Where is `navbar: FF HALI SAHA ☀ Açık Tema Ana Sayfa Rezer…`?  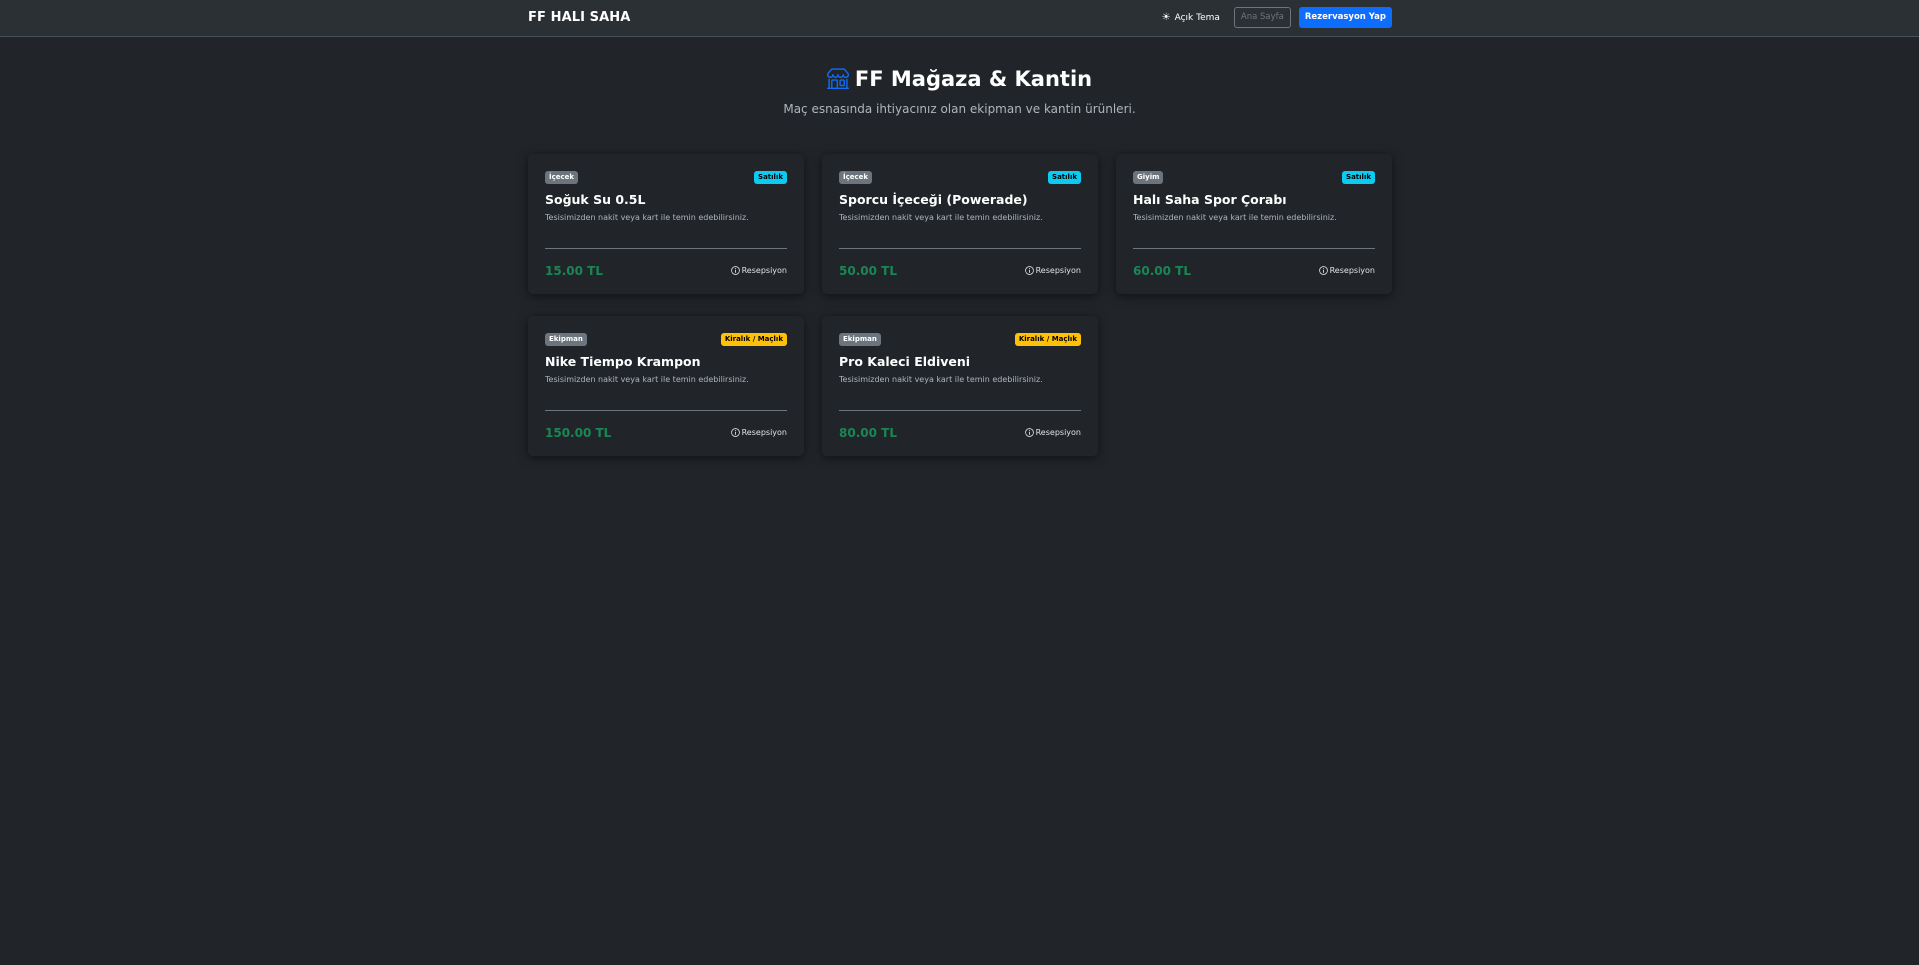
navbar: FF HALI SAHA ☀ Açık Tema Ana Sayfa Rezer… is located at coordinates (959, 18).